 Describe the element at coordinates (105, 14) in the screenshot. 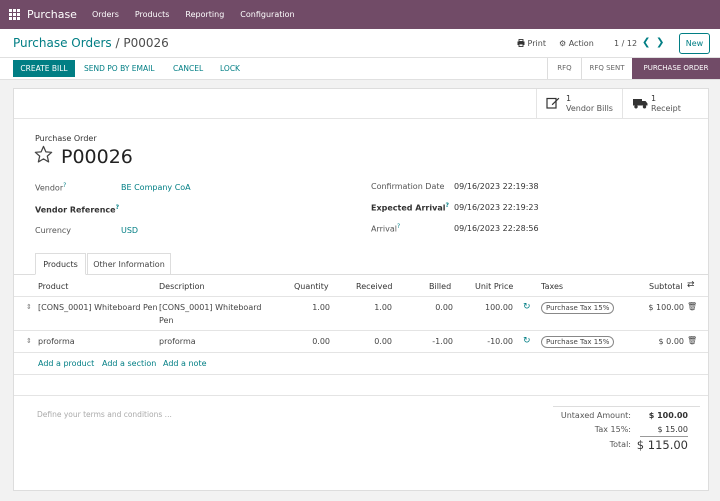

I see `menu-orders: Orders` at that location.